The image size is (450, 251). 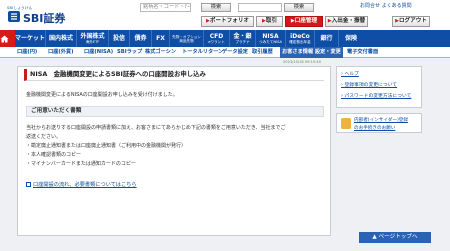 I want to click on nav-cfd: CFD eワラント, so click(x=217, y=38).